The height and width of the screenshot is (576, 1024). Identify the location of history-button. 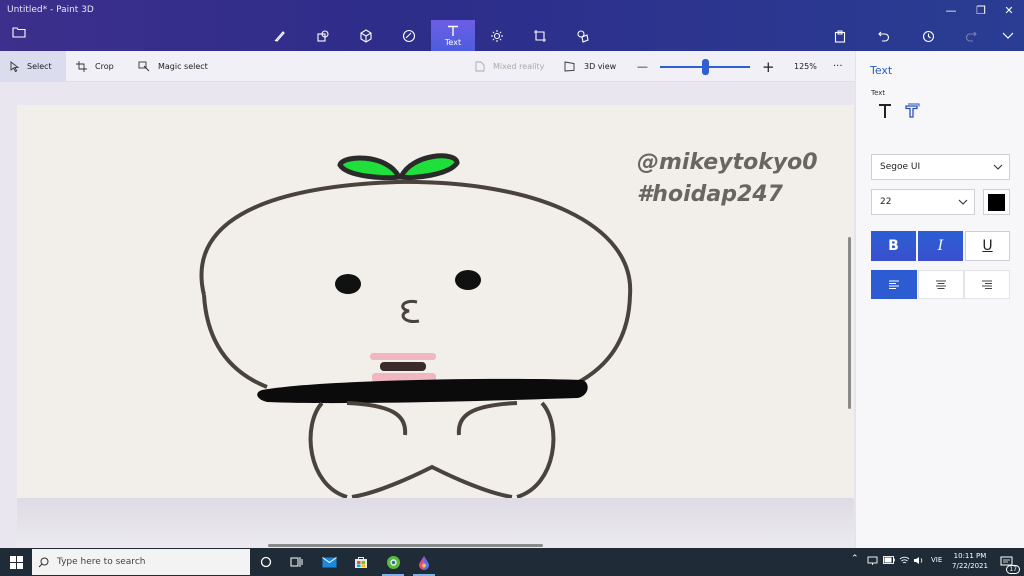
(928, 36).